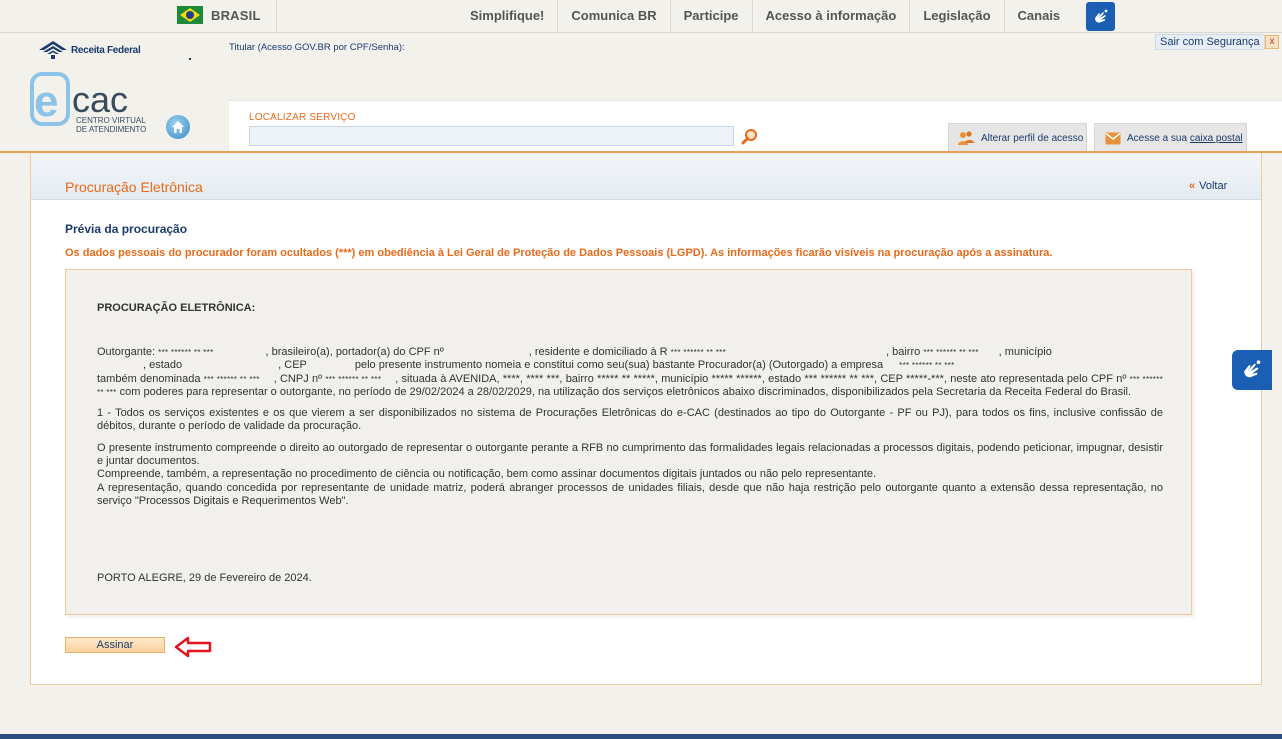 This screenshot has height=739, width=1282. I want to click on text-municipio: , município, so click(1025, 352).